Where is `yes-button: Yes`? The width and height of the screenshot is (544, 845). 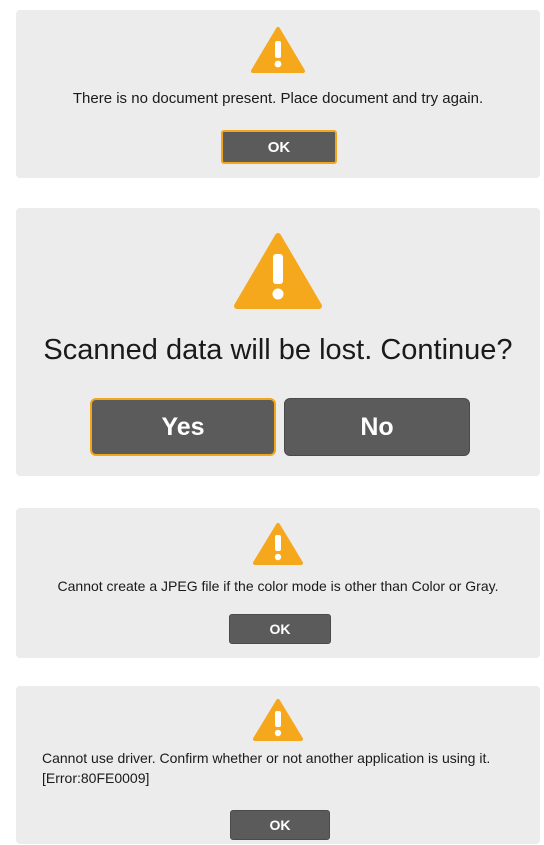
yes-button: Yes is located at coordinates (183, 427).